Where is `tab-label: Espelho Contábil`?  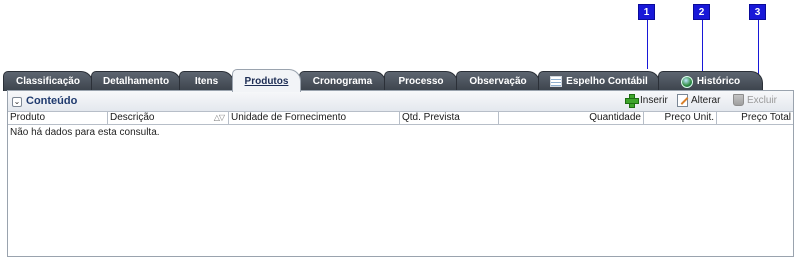
tab-label: Espelho Contábil is located at coordinates (607, 81).